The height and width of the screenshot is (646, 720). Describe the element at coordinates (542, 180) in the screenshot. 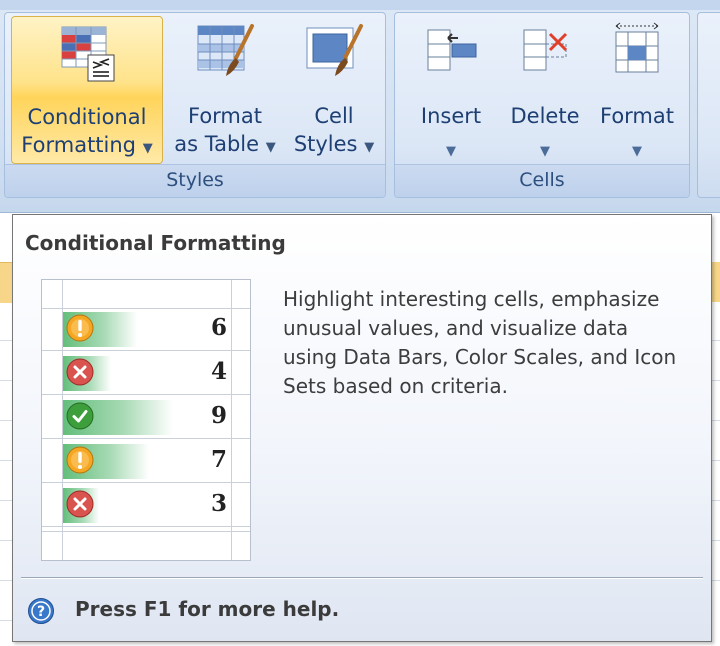

I see `cells-group-label: Cells` at that location.